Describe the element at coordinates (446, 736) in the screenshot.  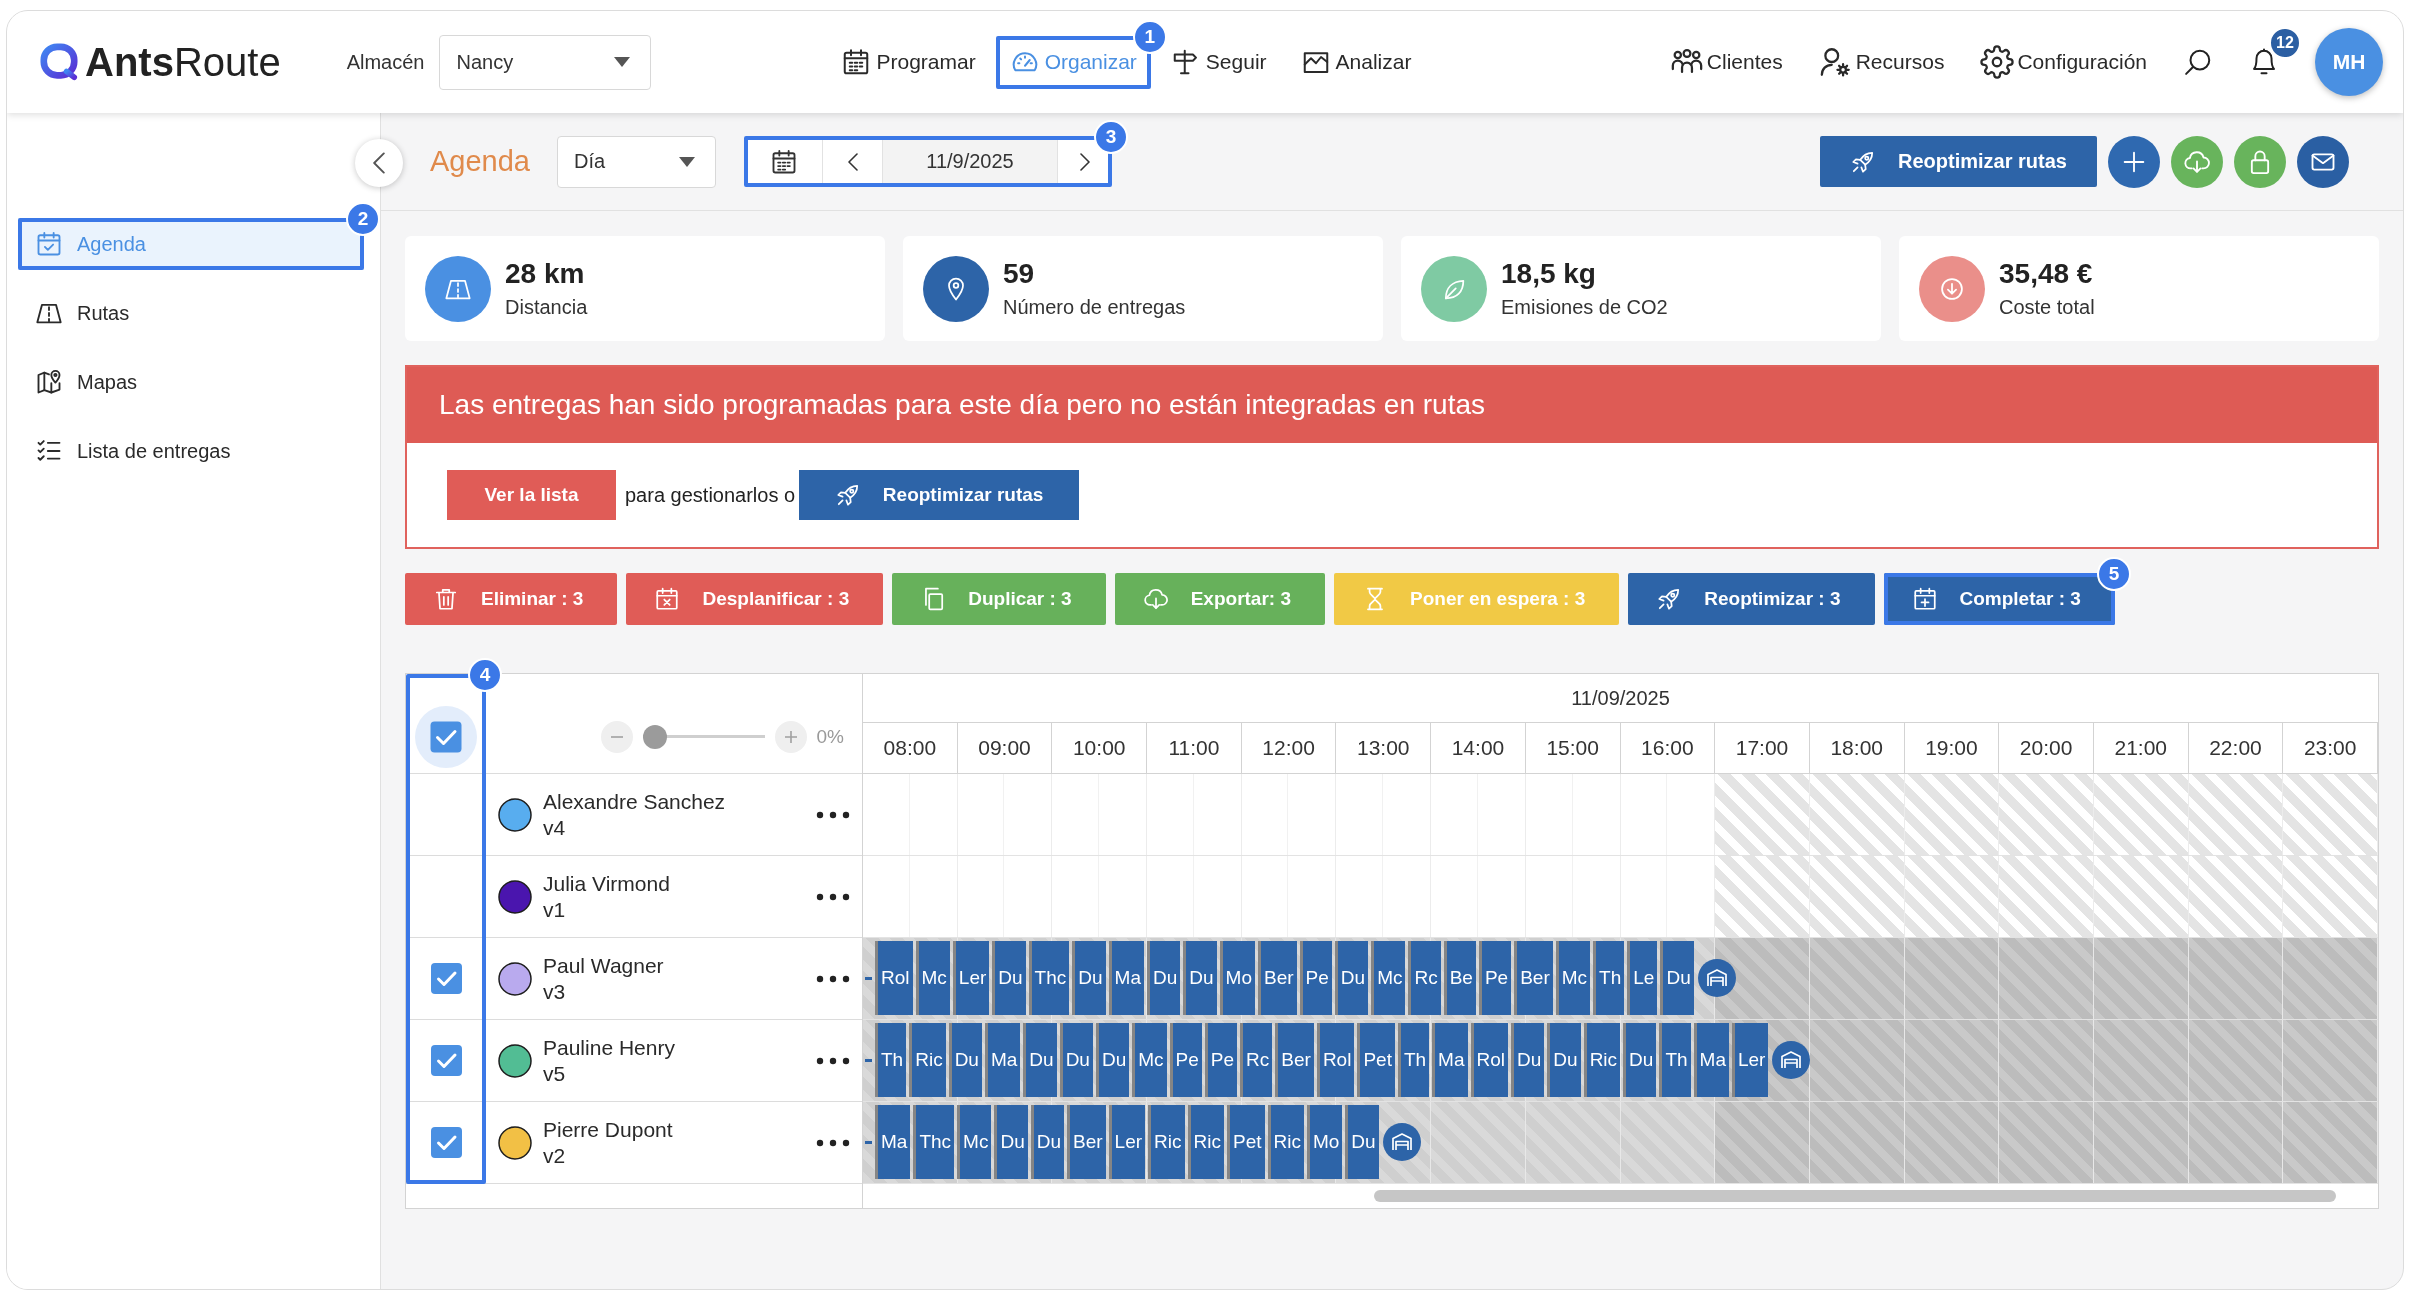
I see `select-all-checkbox` at that location.